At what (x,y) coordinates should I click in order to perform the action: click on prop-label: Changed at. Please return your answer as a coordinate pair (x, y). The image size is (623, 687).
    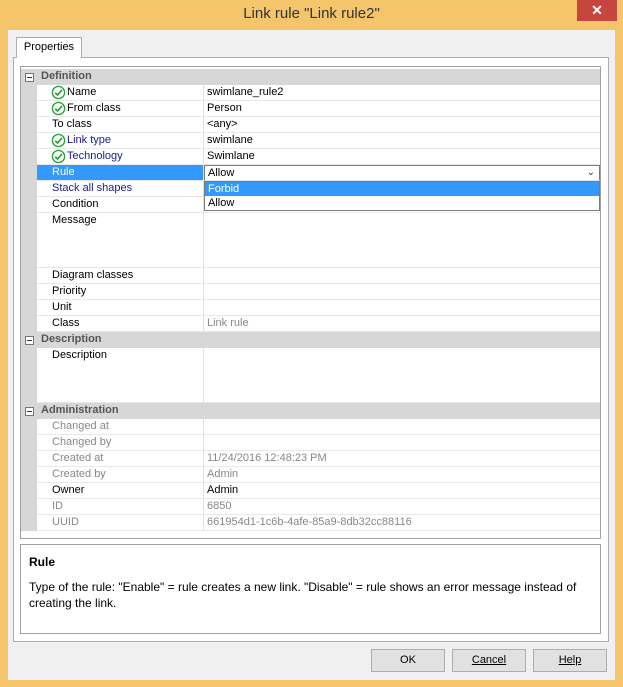
    Looking at the image, I should click on (120, 427).